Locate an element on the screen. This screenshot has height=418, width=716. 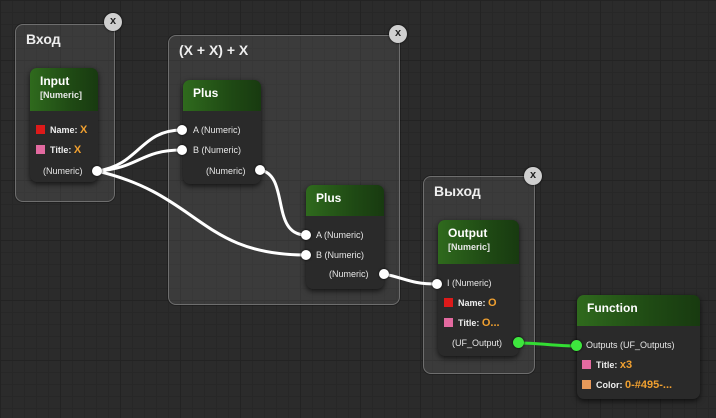
node-function-title: Function is located at coordinates (612, 308).